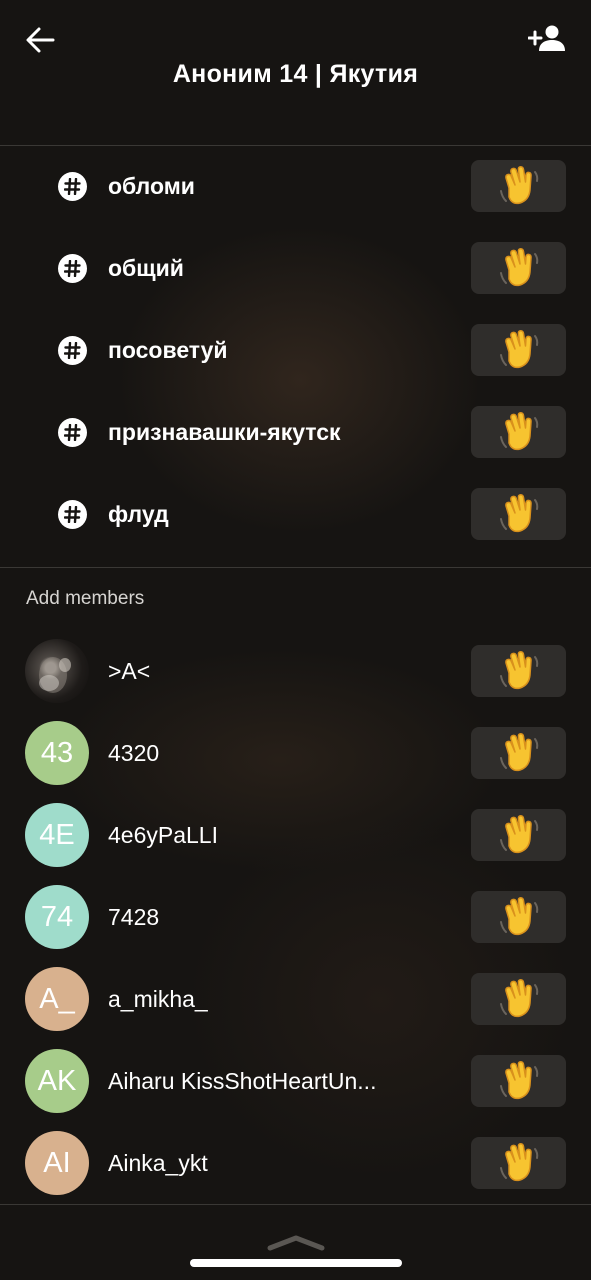 Image resolution: width=591 pixels, height=1280 pixels. I want to click on channel-row: посоветуй, so click(295, 350).